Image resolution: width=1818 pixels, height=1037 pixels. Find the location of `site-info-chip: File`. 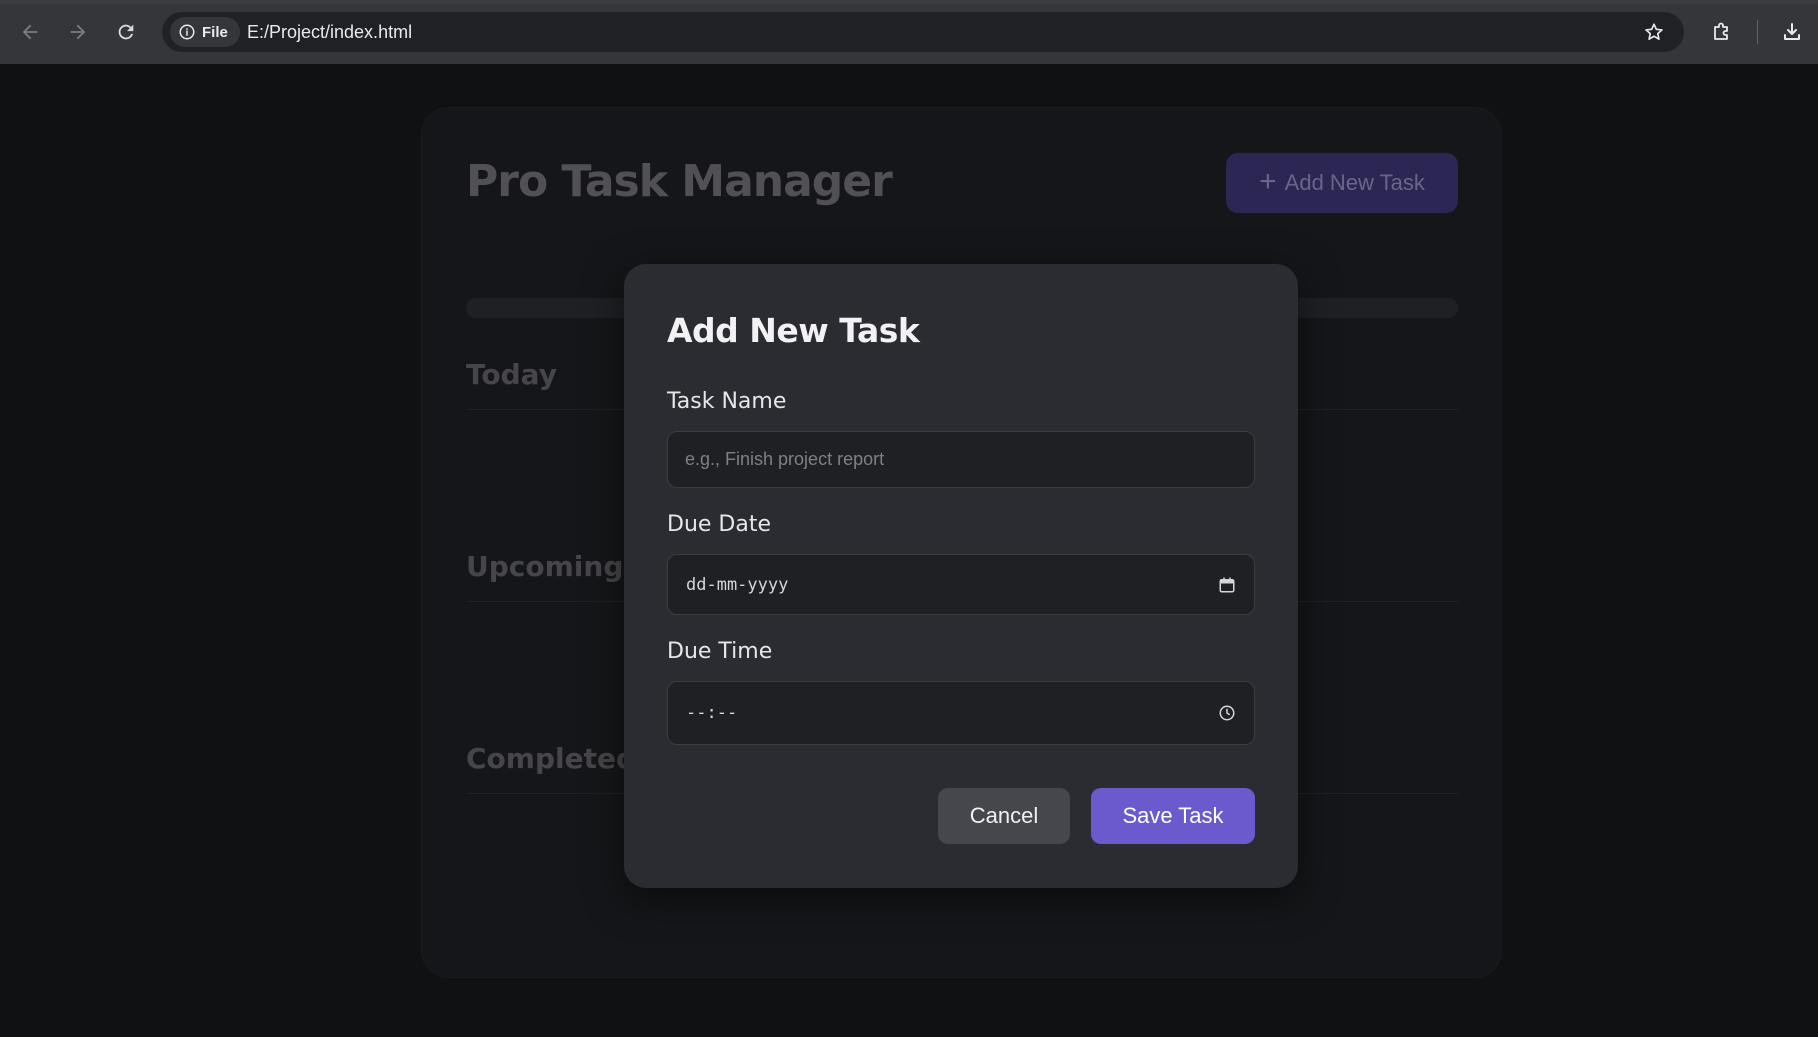

site-info-chip: File is located at coordinates (205, 32).